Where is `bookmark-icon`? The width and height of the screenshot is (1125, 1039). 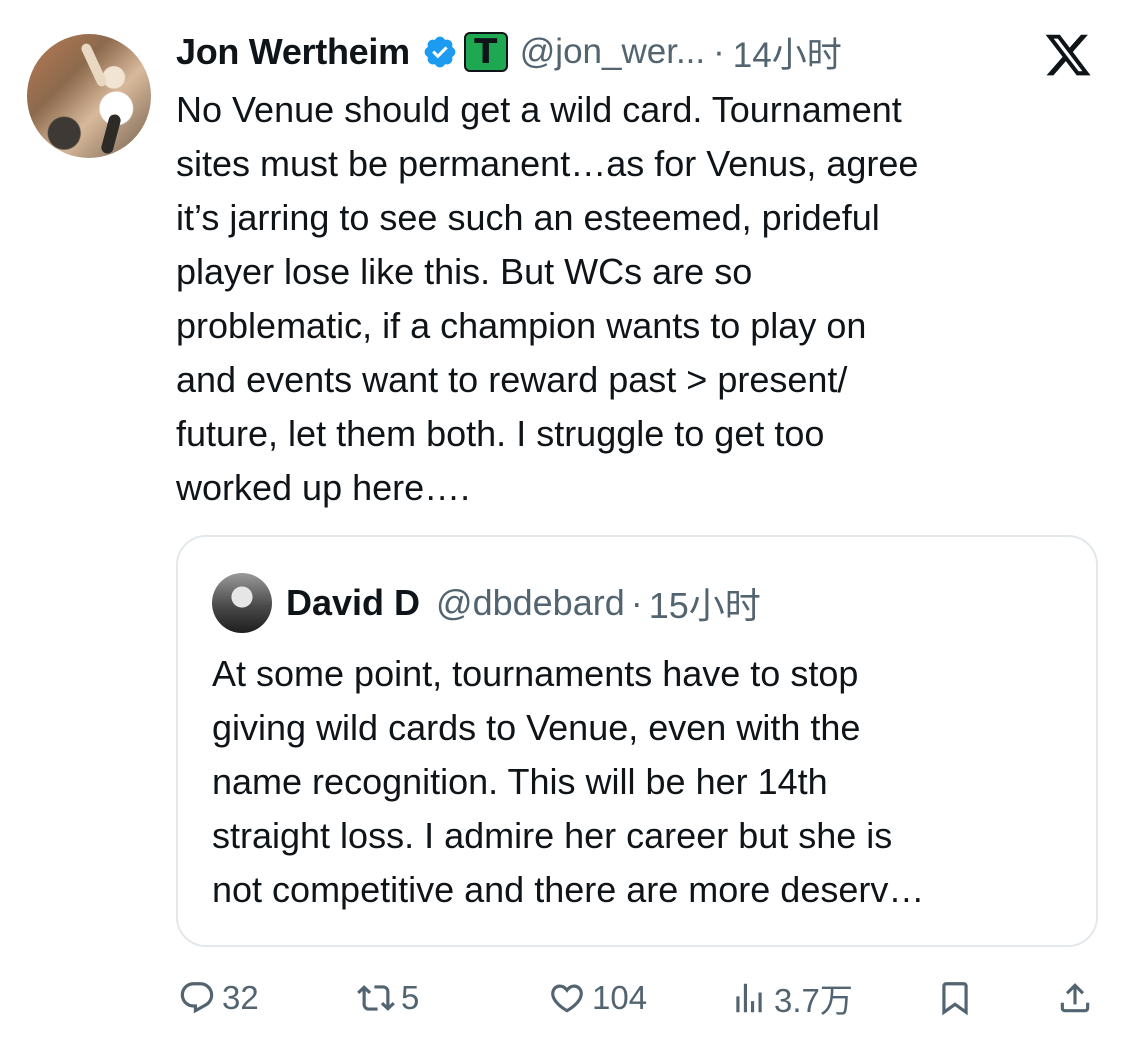
bookmark-icon is located at coordinates (955, 999).